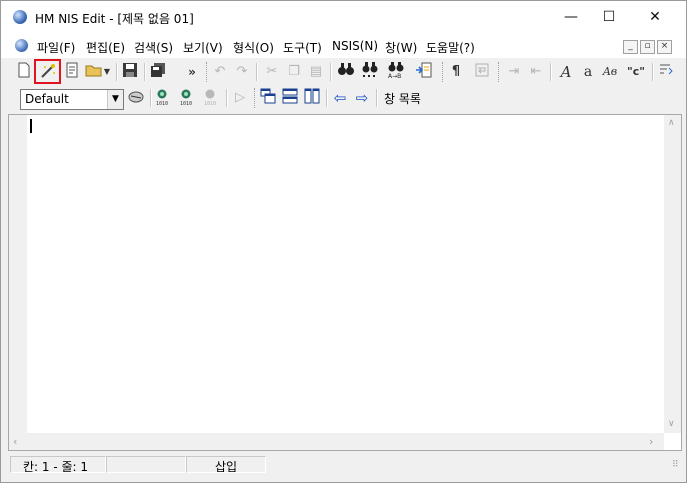 This screenshot has width=687, height=483. Describe the element at coordinates (456, 72) in the screenshot. I see `paragraph-icon: ¶` at that location.